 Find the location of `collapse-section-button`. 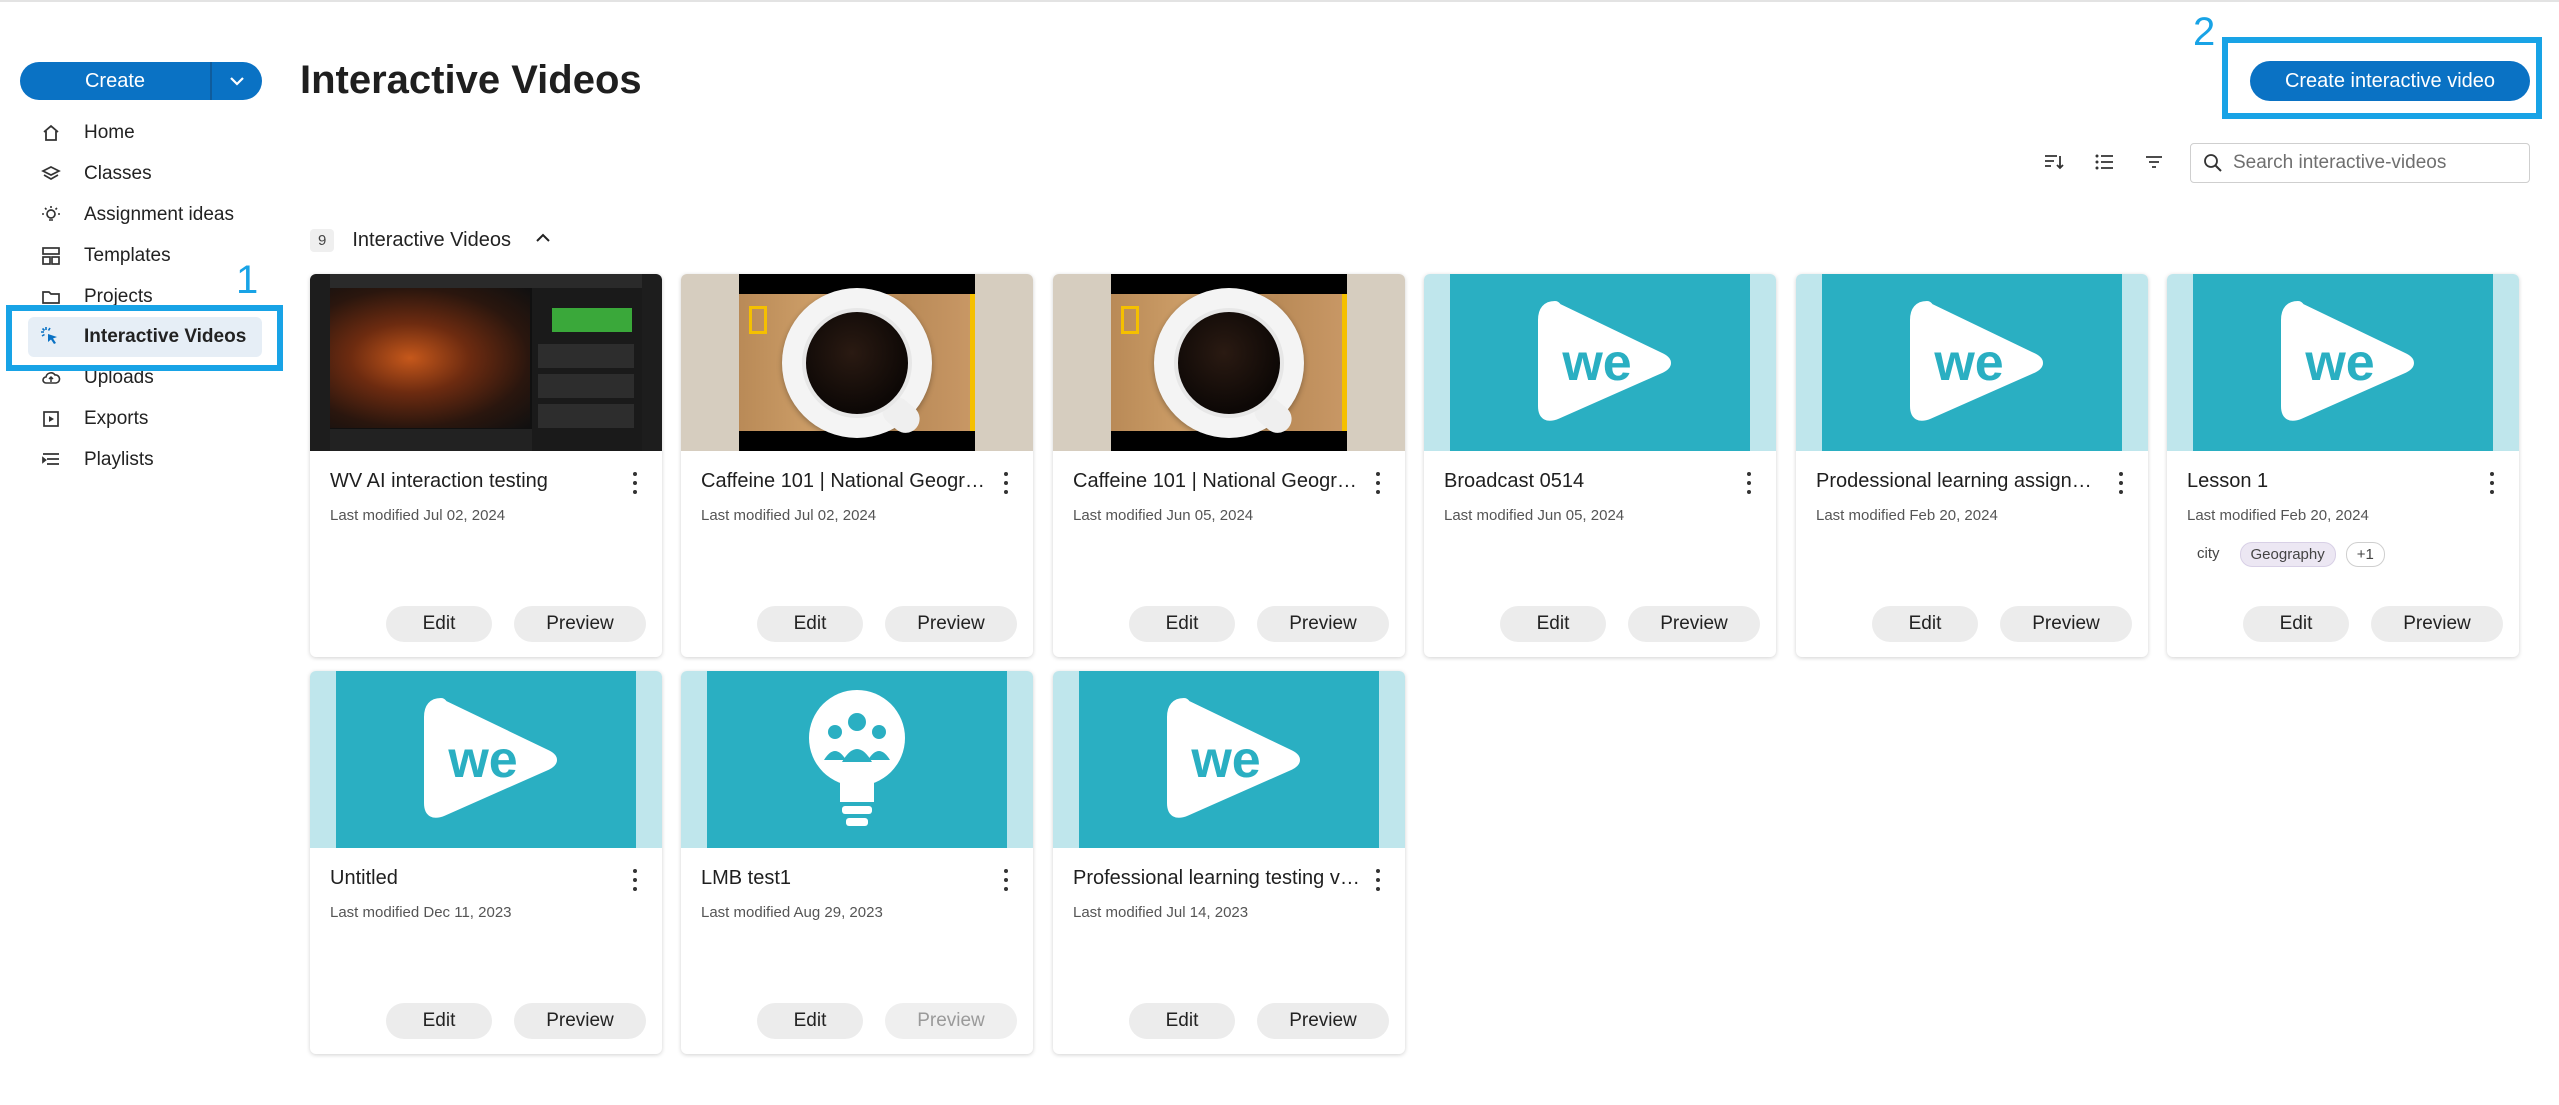

collapse-section-button is located at coordinates (543, 240).